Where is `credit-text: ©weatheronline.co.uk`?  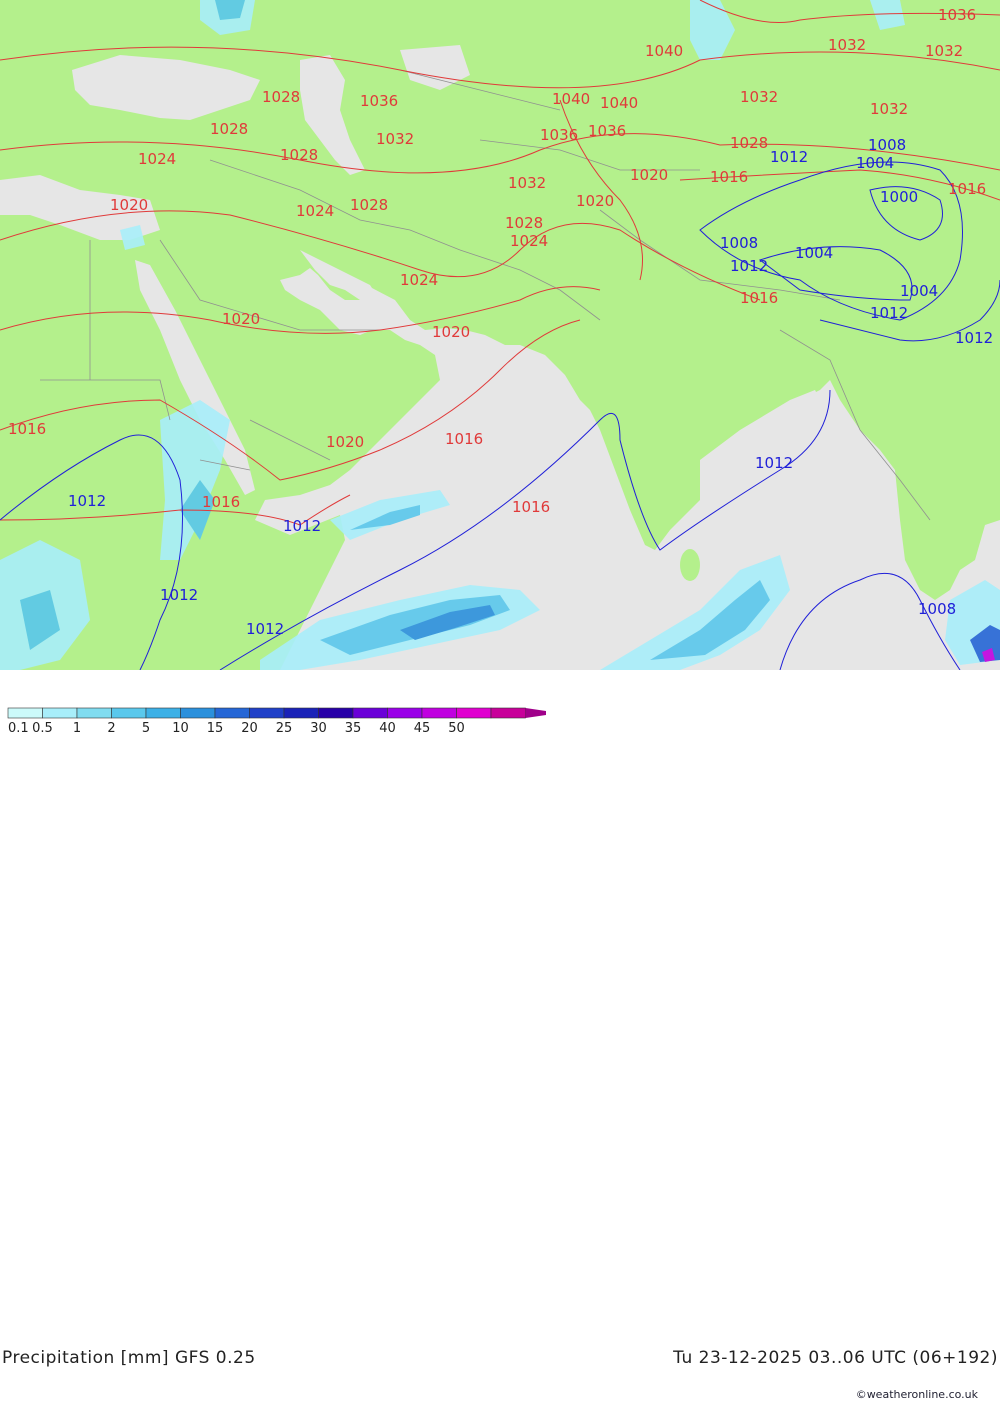
credit-text: ©weatheronline.co.uk is located at coordinates (916, 1394).